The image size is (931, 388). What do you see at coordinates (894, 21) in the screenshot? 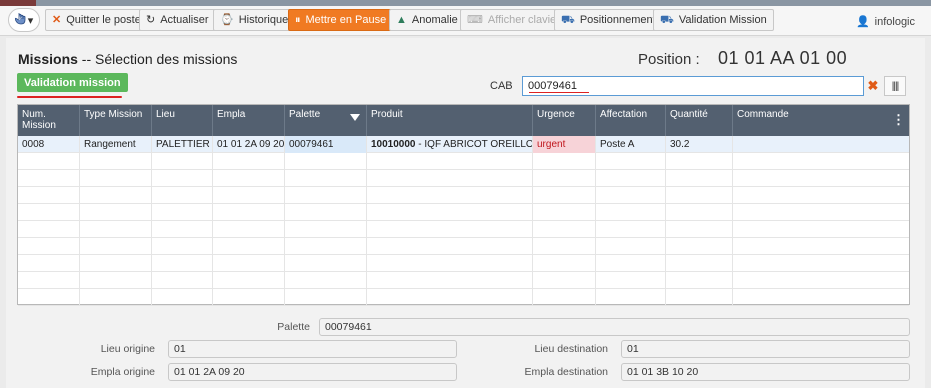
I see `brand-name: infologic` at bounding box center [894, 21].